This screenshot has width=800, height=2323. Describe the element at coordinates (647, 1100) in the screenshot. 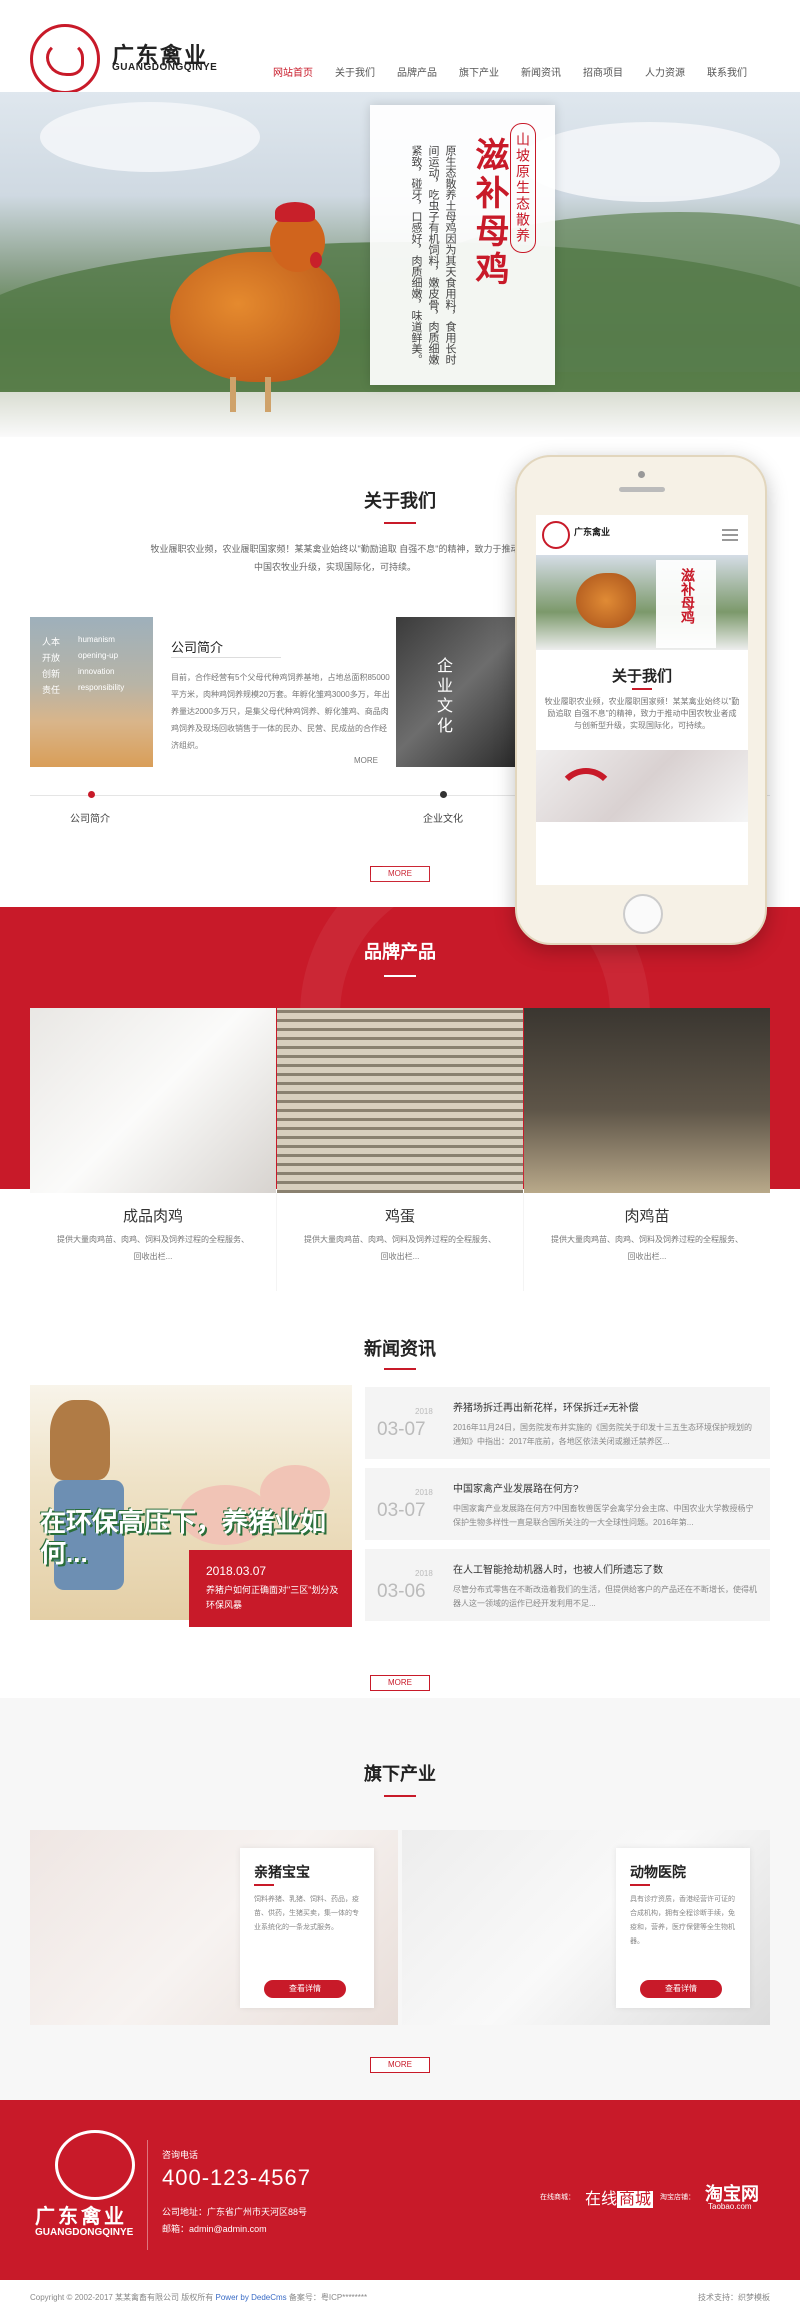

I see `product-image` at that location.